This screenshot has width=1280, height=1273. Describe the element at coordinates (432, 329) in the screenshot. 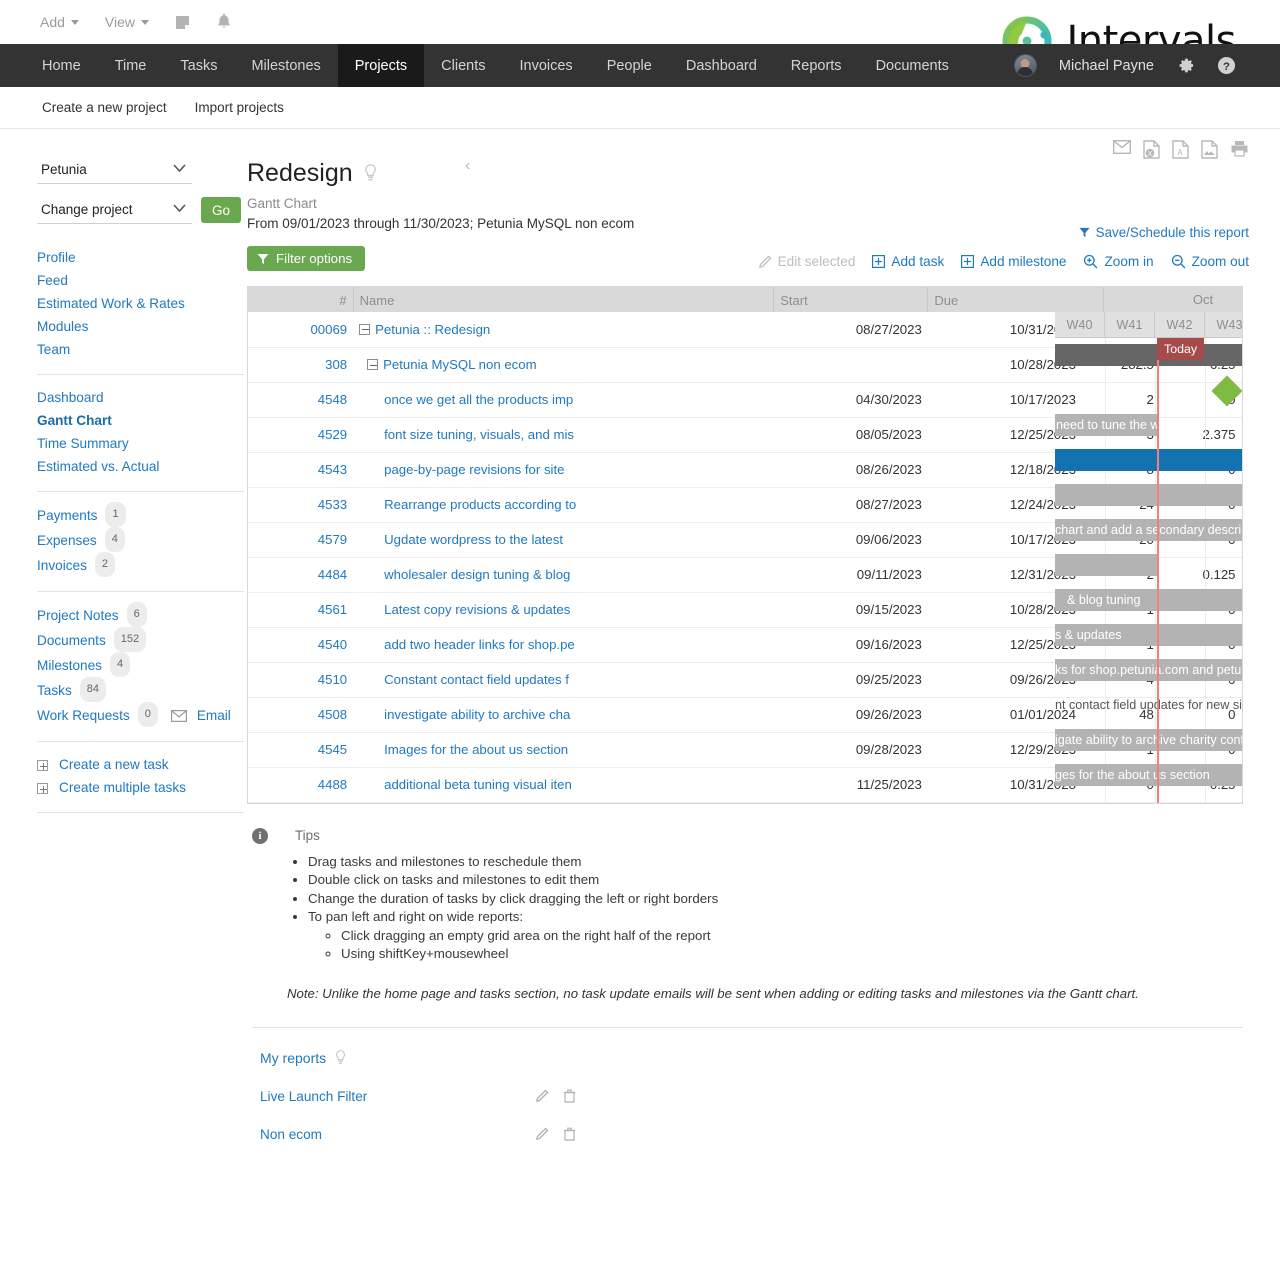

I see `row-name-link: Petunia :: Redesign` at that location.